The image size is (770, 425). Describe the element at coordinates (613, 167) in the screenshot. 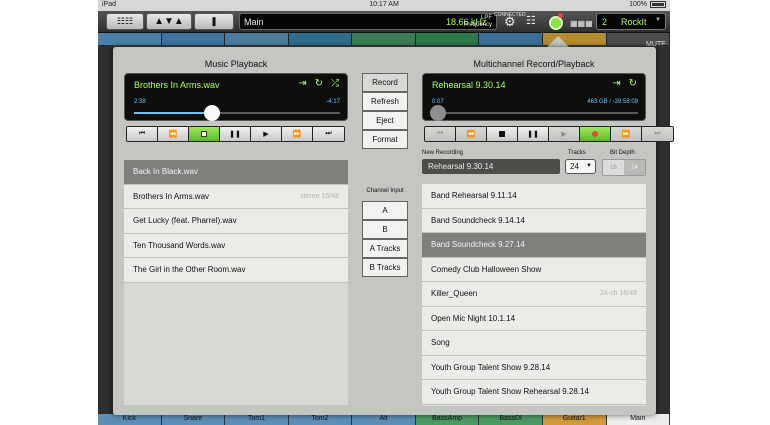

I see `bit-depth-16: 16` at that location.